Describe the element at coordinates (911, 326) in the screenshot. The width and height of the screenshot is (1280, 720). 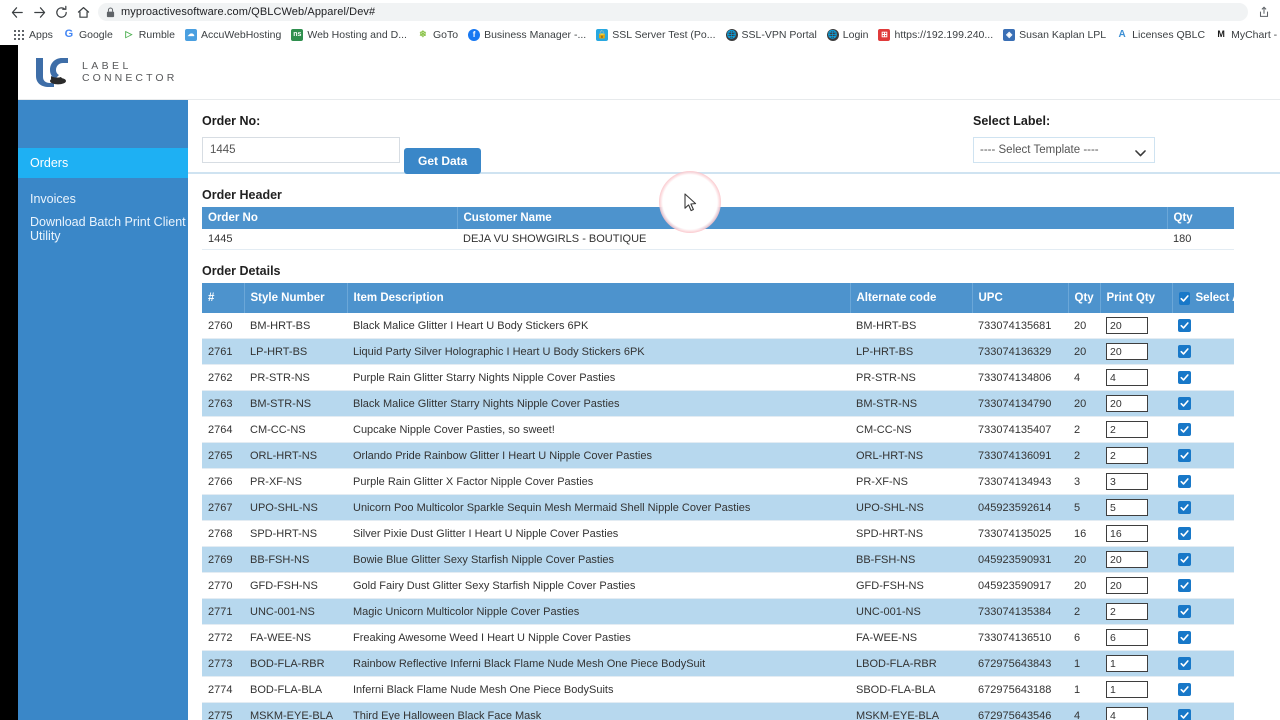
I see `alternate-code-cell: BM-HRT-BS` at that location.